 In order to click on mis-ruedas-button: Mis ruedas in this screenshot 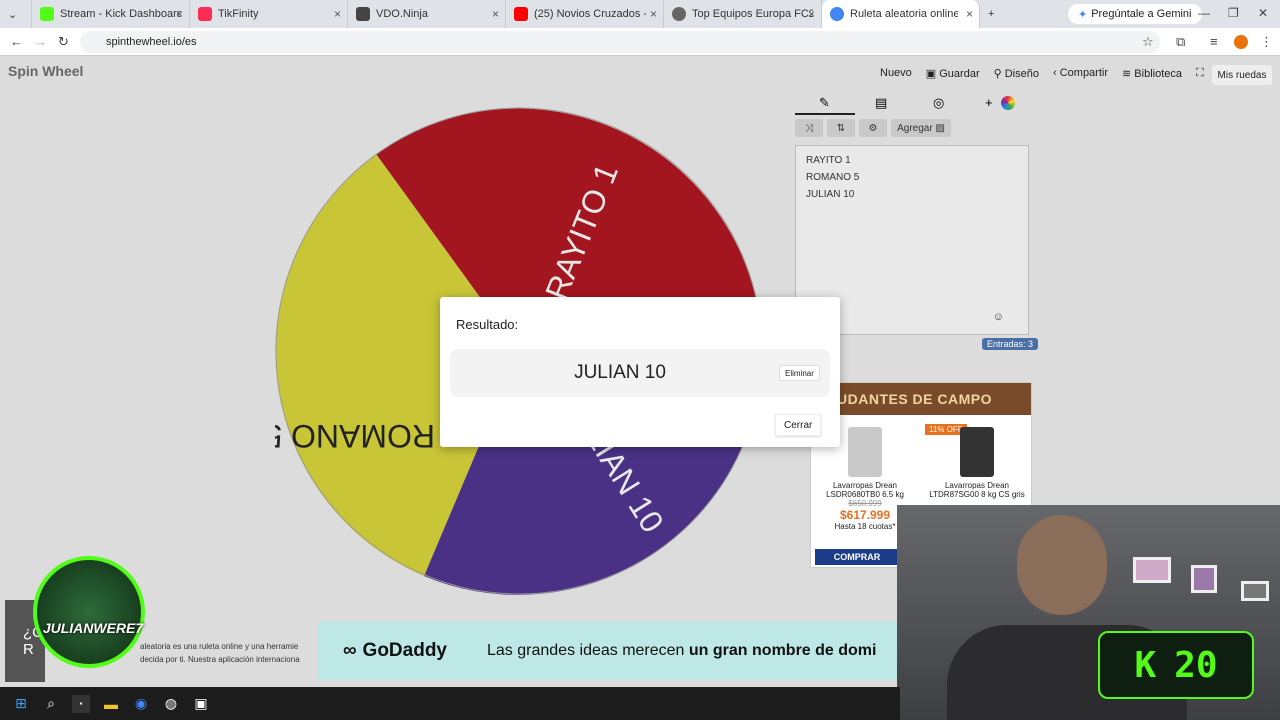, I will do `click(1242, 75)`.